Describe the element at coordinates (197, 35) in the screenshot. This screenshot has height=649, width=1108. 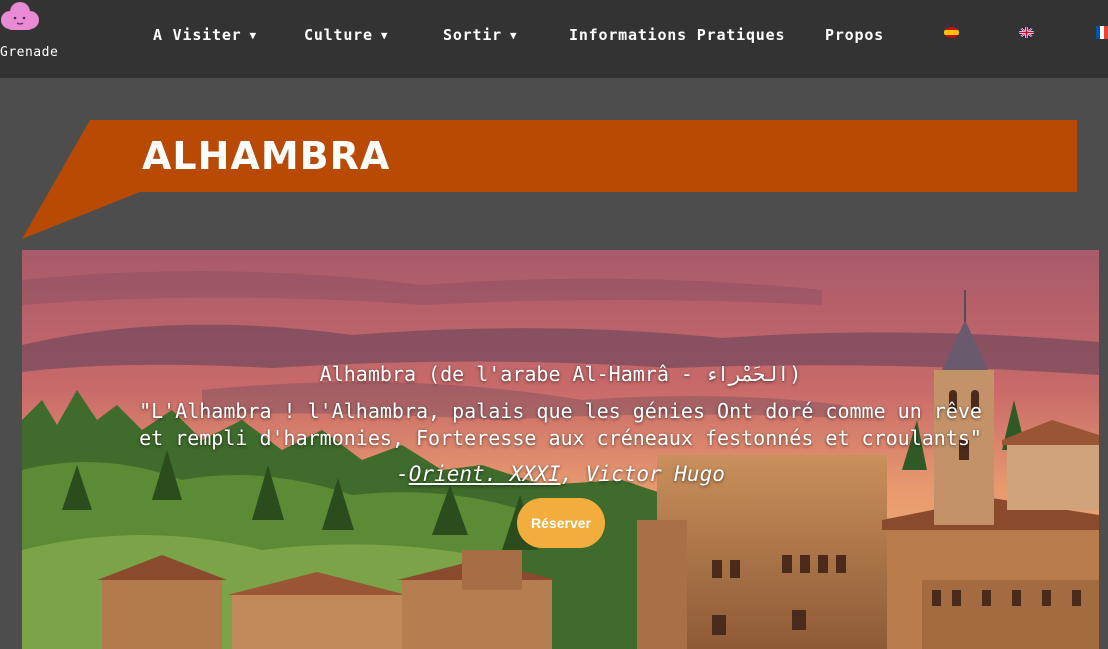
I see `nav-label: A Visiter` at that location.